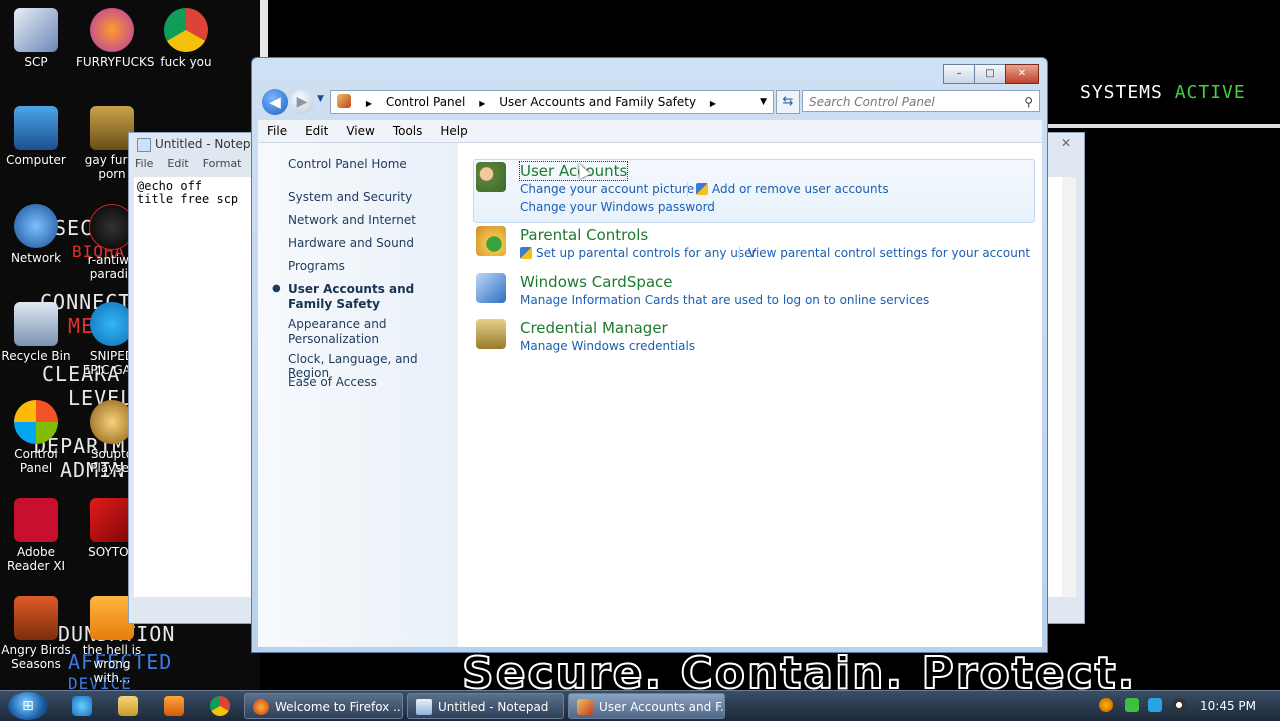 The width and height of the screenshot is (1280, 721). Describe the element at coordinates (1069, 387) in the screenshot. I see `notepad-scrollbar` at that location.